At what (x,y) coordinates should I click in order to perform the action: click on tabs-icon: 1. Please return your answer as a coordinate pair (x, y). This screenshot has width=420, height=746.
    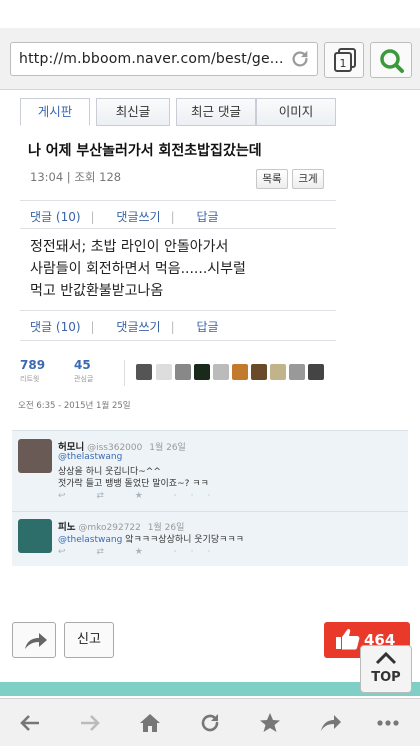
    Looking at the image, I should click on (345, 60).